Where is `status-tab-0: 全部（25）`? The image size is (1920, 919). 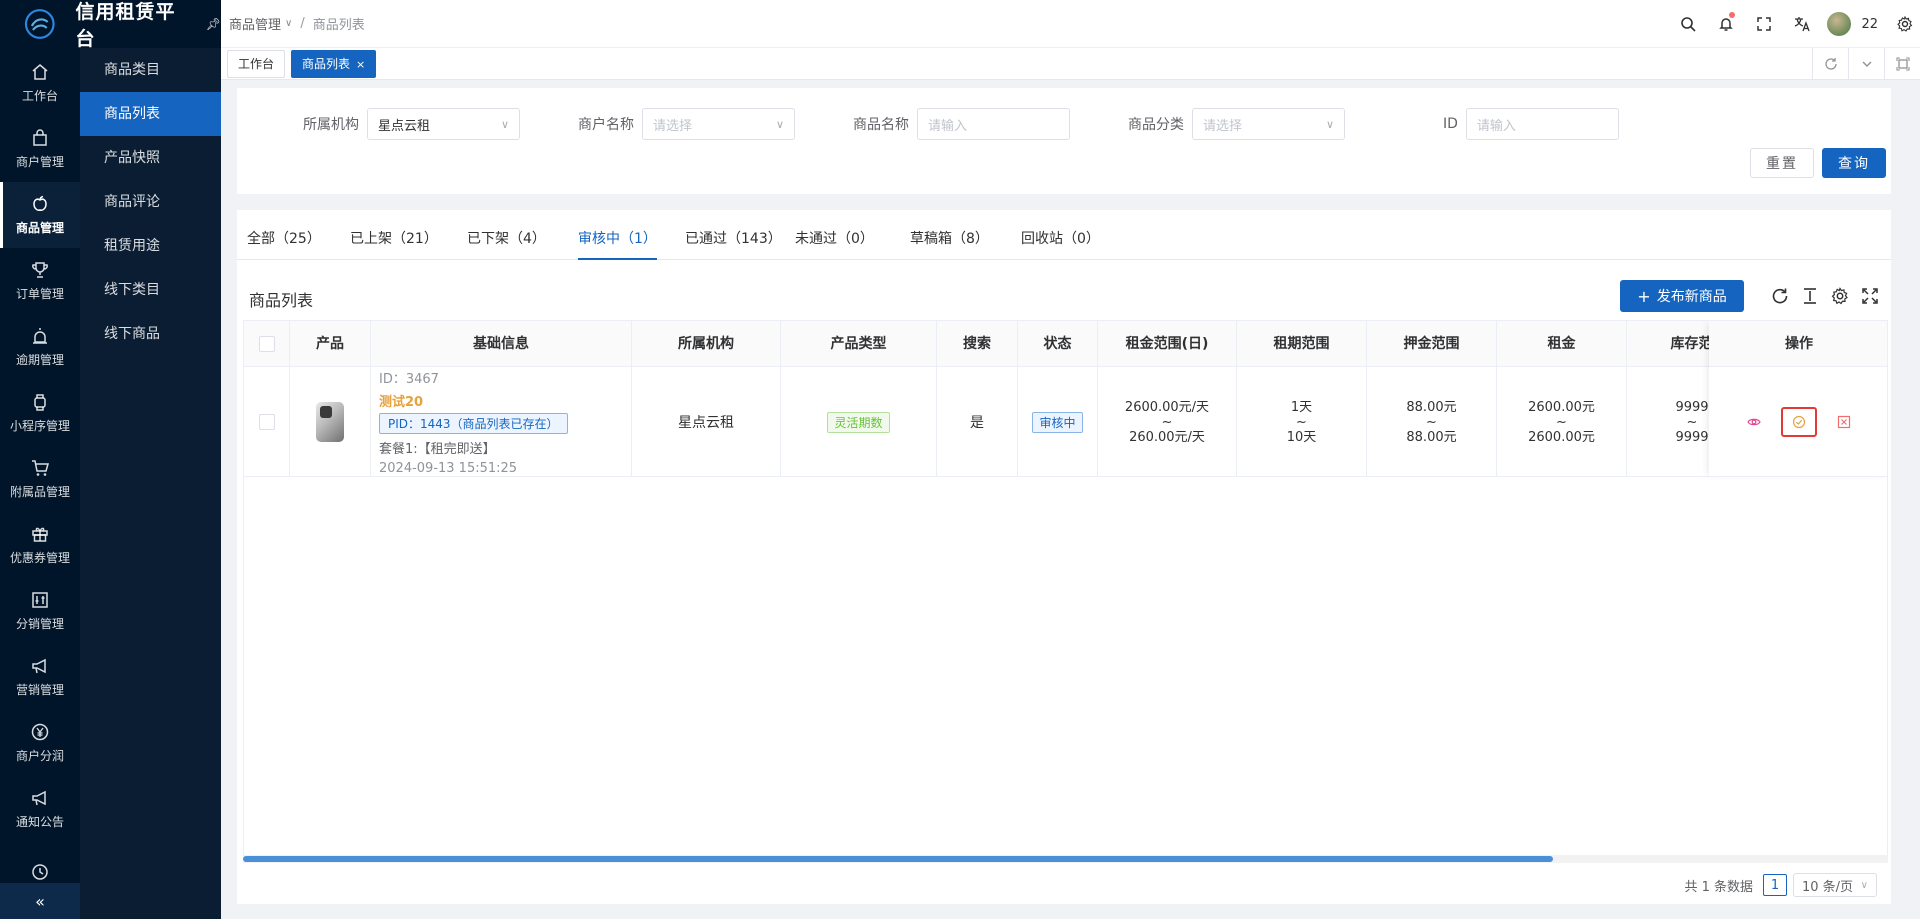
status-tab-0: 全部（25） is located at coordinates (284, 243).